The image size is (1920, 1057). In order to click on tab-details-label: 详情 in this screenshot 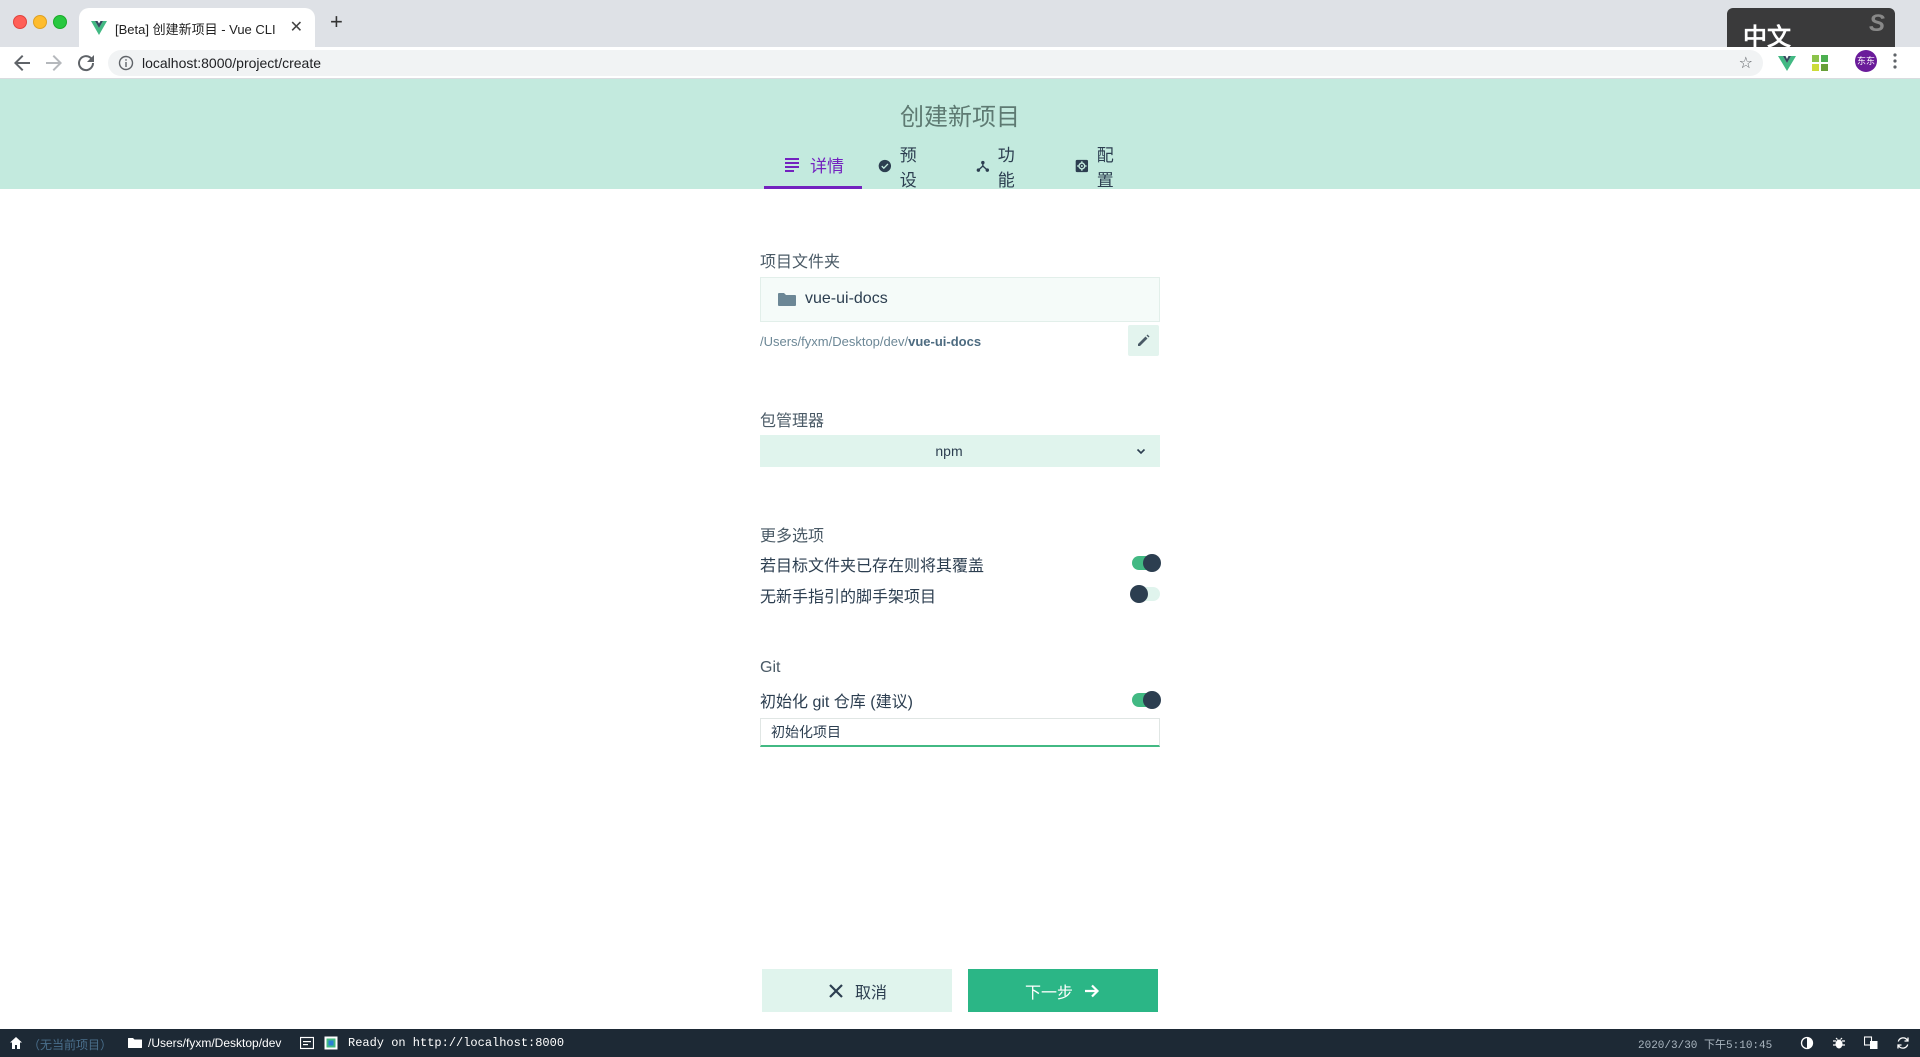, I will do `click(827, 166)`.